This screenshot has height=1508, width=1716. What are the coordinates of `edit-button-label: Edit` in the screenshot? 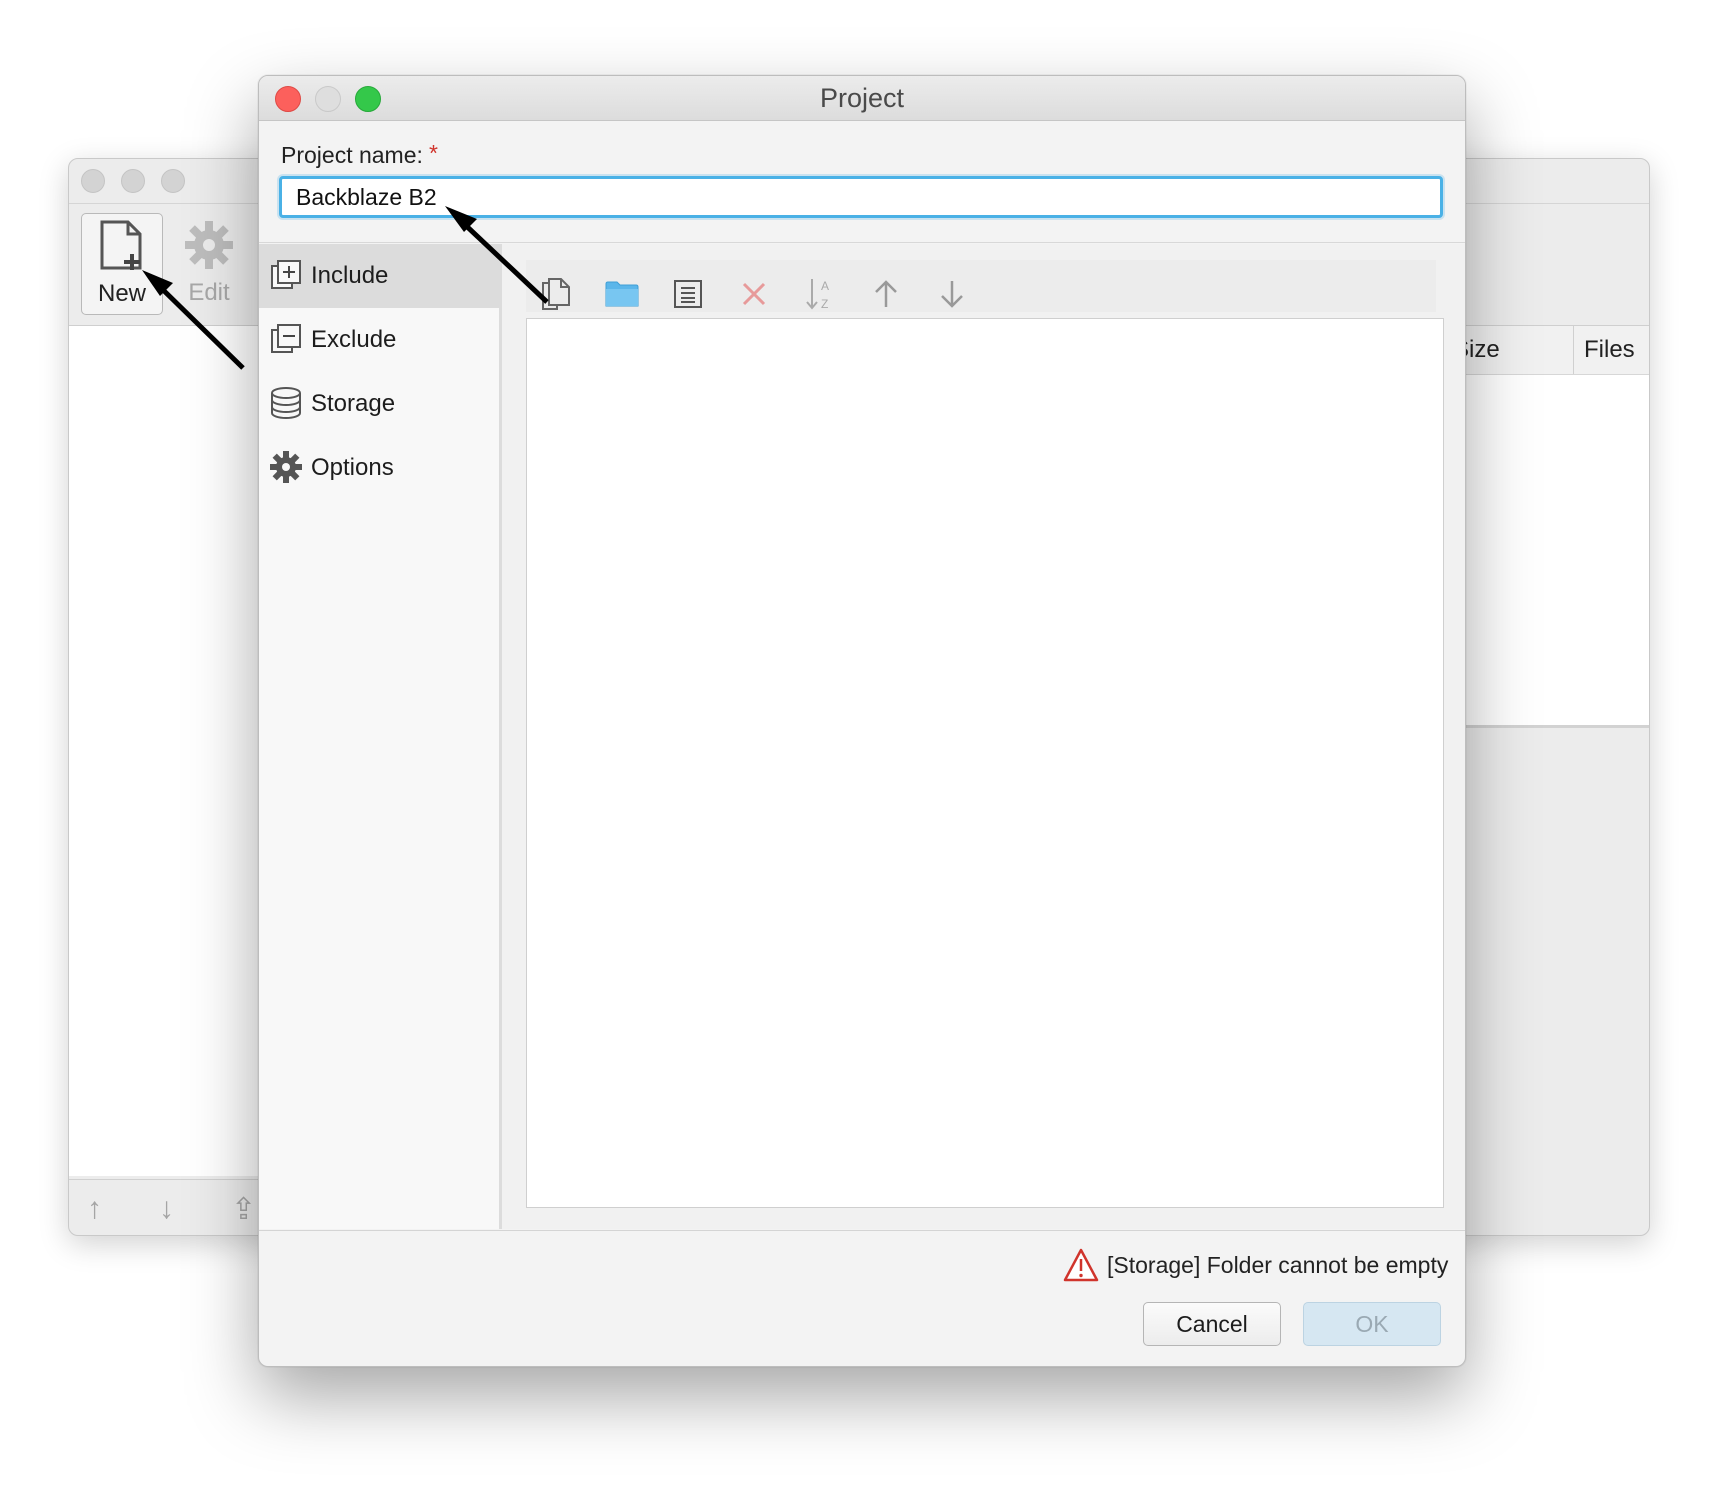 It's located at (209, 292).